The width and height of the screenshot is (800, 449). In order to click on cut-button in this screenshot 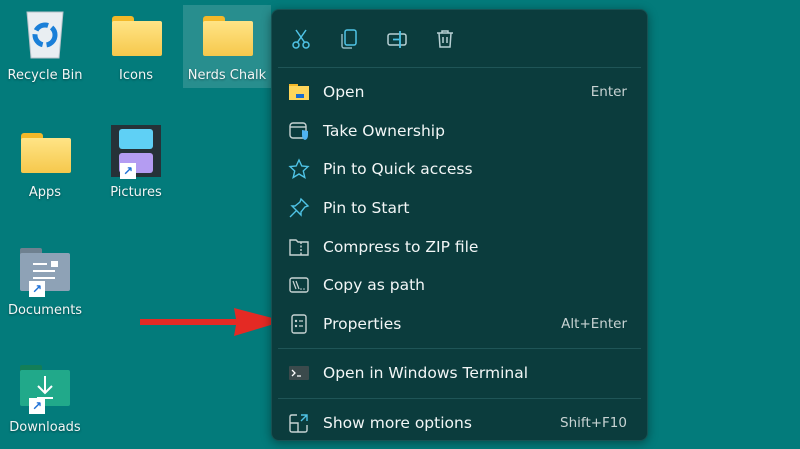, I will do `click(301, 39)`.